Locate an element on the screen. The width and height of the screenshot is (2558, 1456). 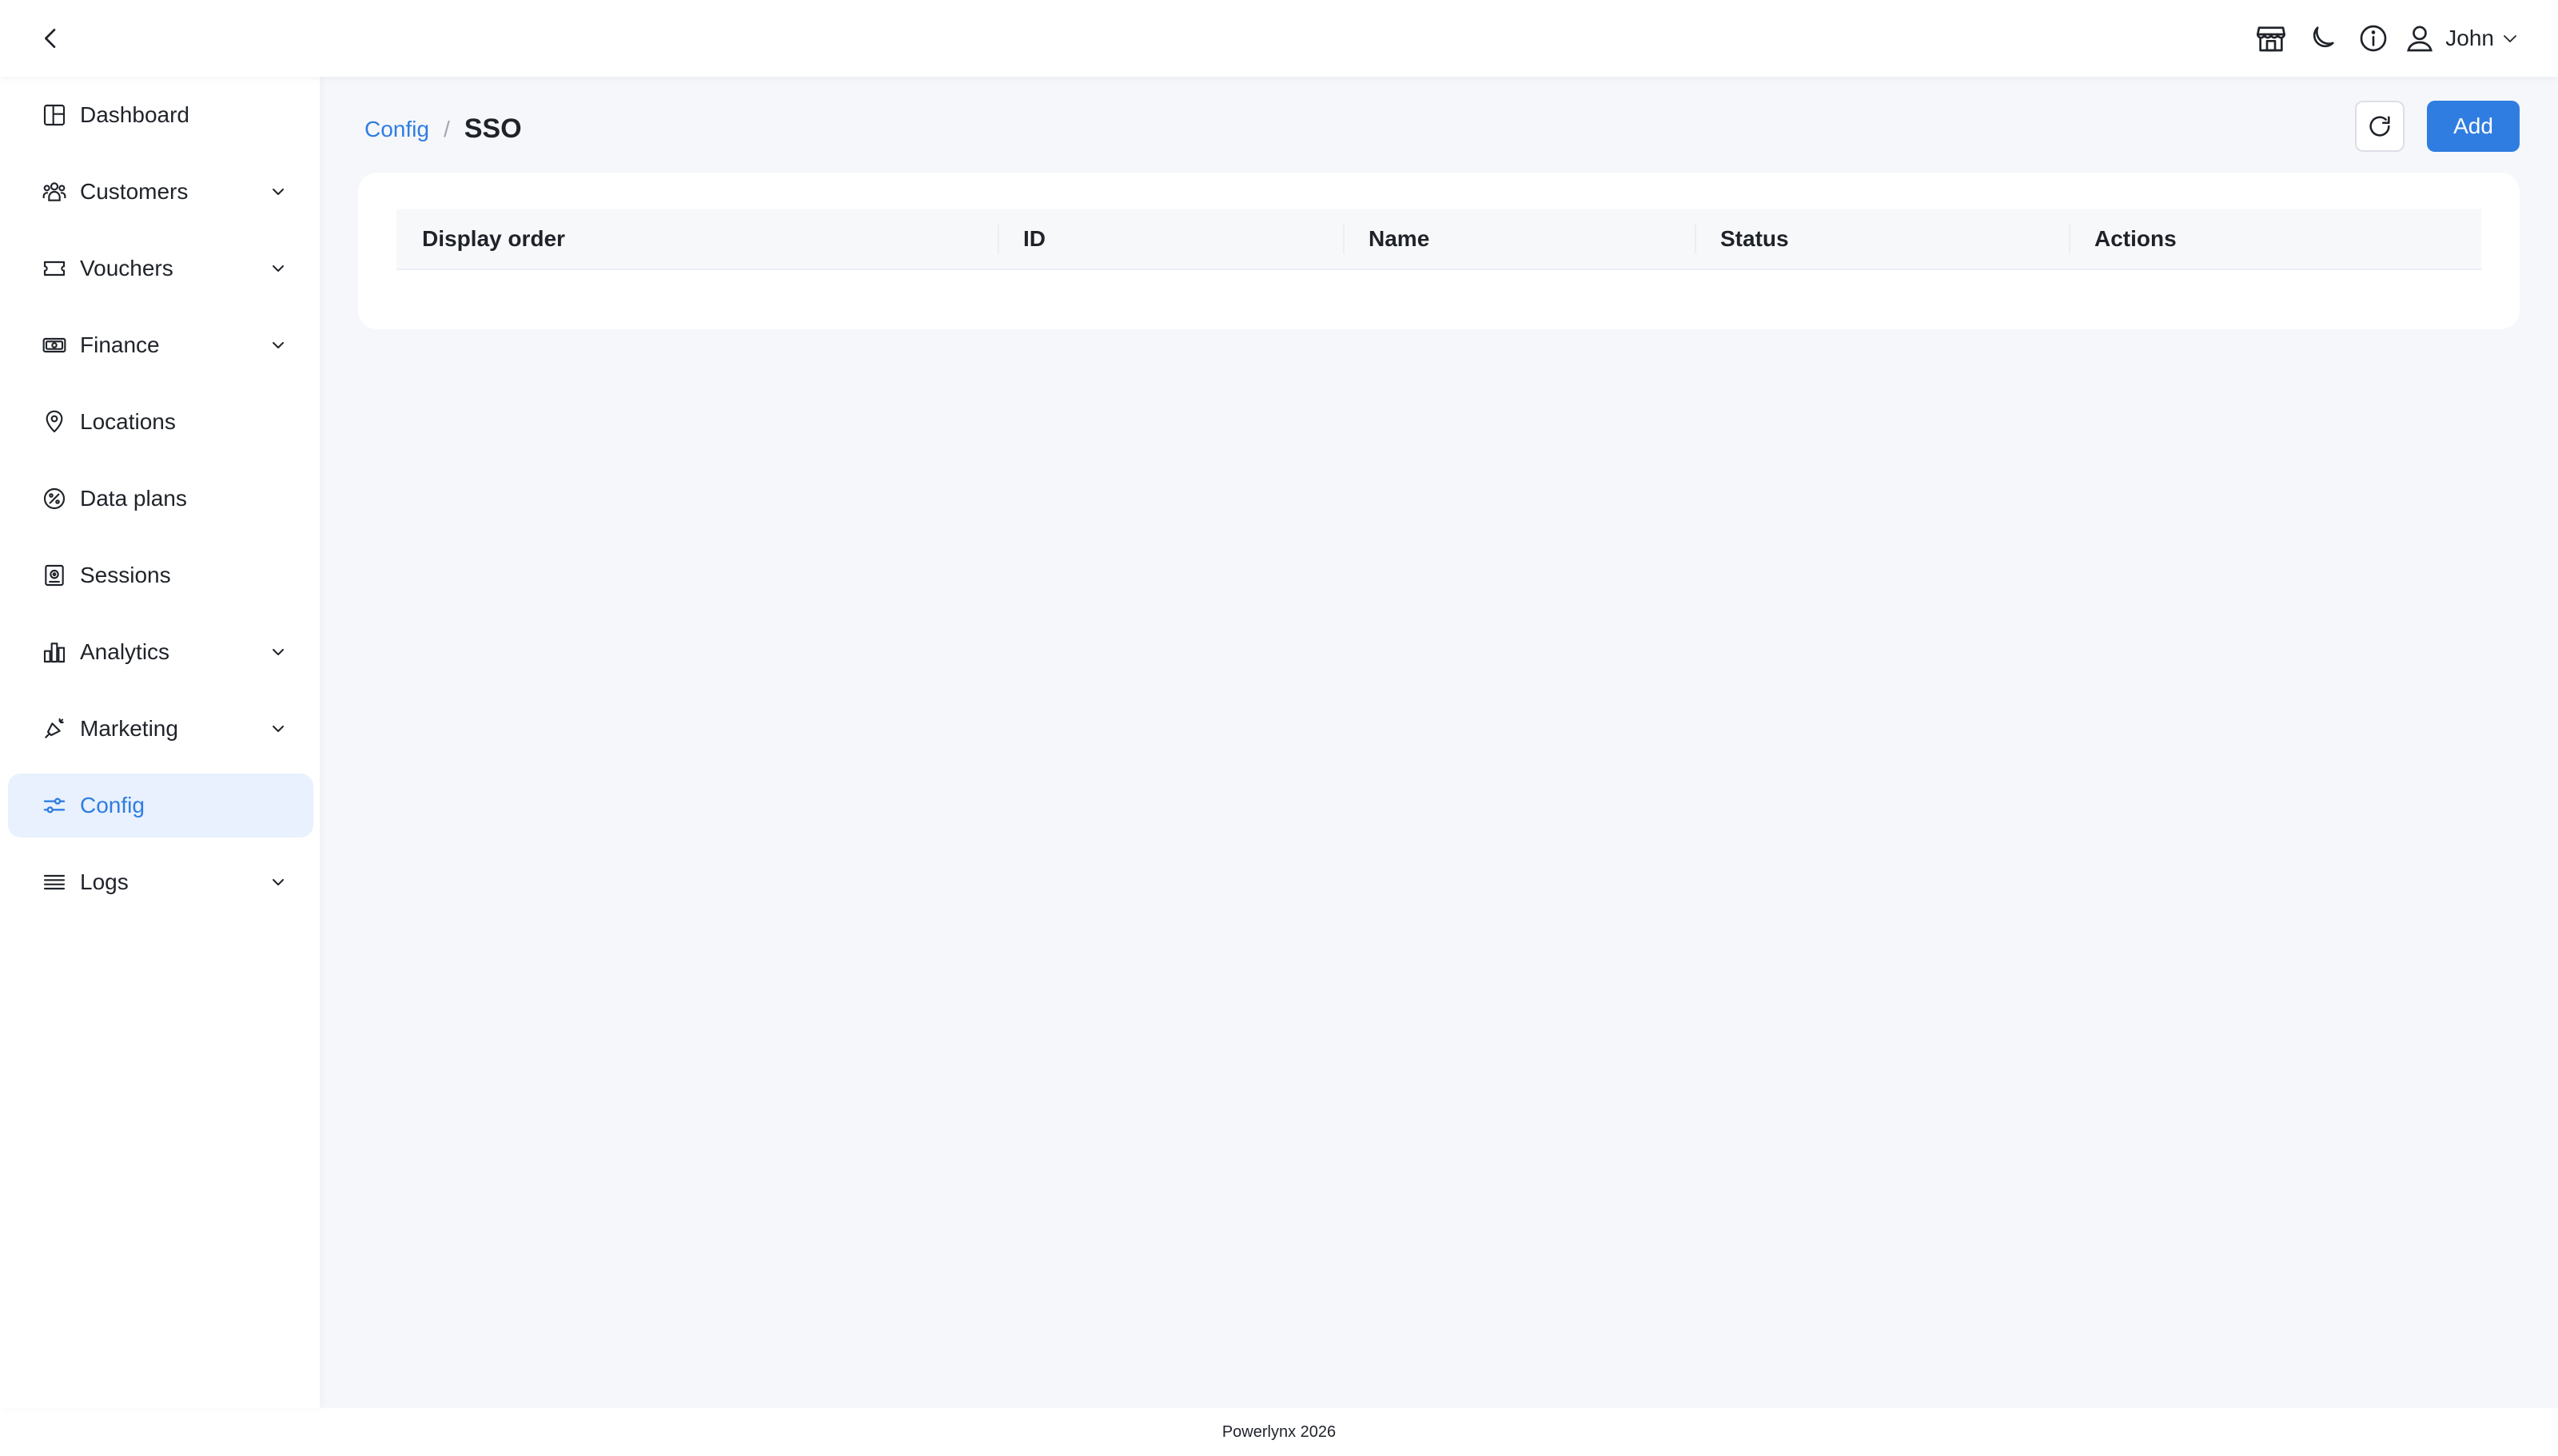
location-pin-icon is located at coordinates (54, 422).